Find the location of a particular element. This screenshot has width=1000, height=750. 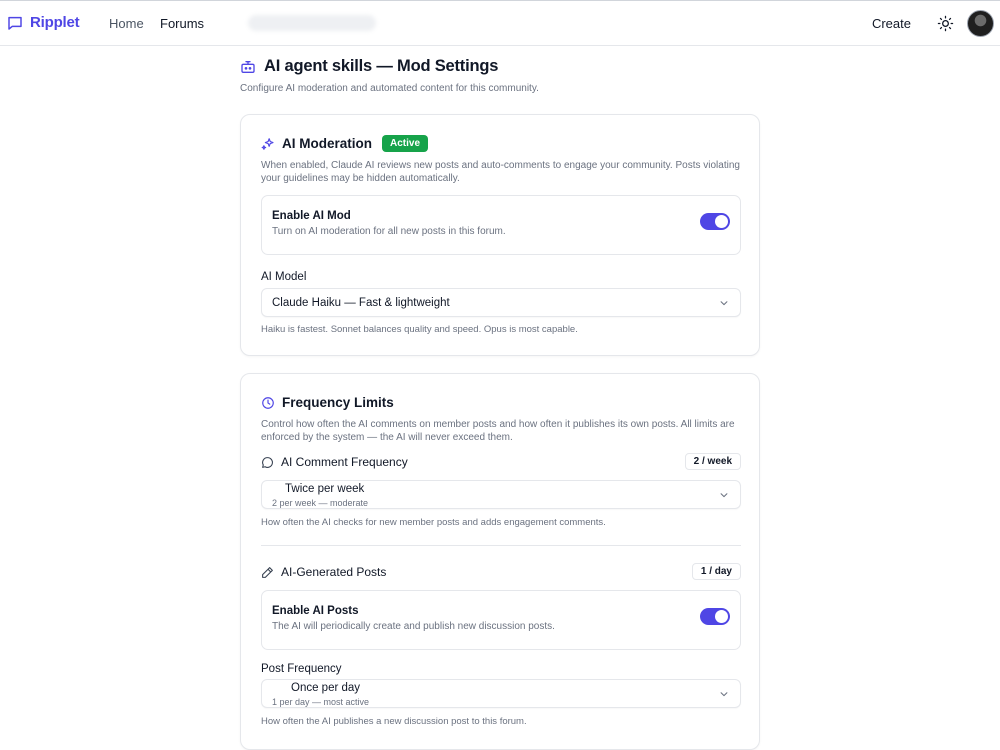

post-frequency-subvalue: 1 per day — most active is located at coordinates (321, 702).